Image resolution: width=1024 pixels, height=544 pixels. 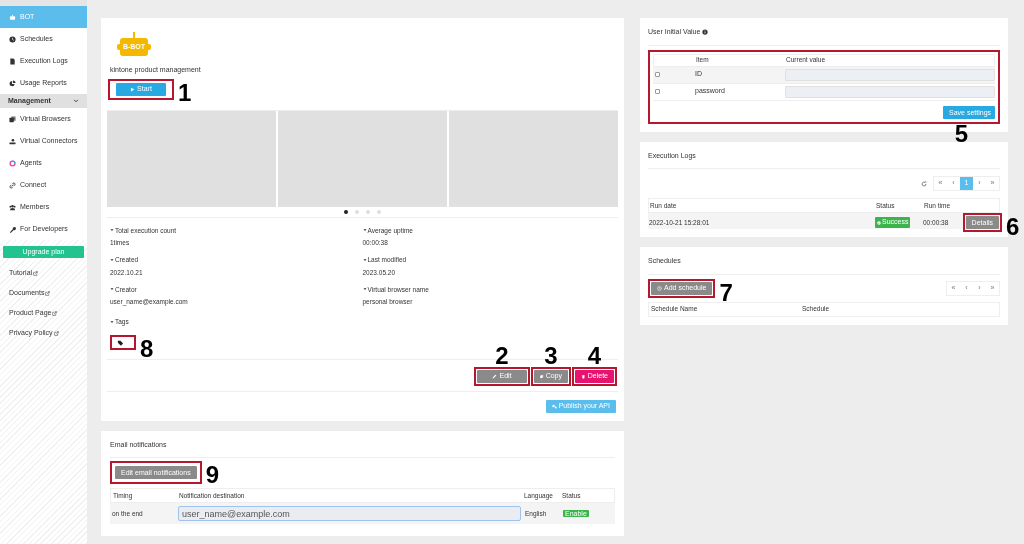 What do you see at coordinates (185, 92) in the screenshot?
I see `callout-number: 1` at bounding box center [185, 92].